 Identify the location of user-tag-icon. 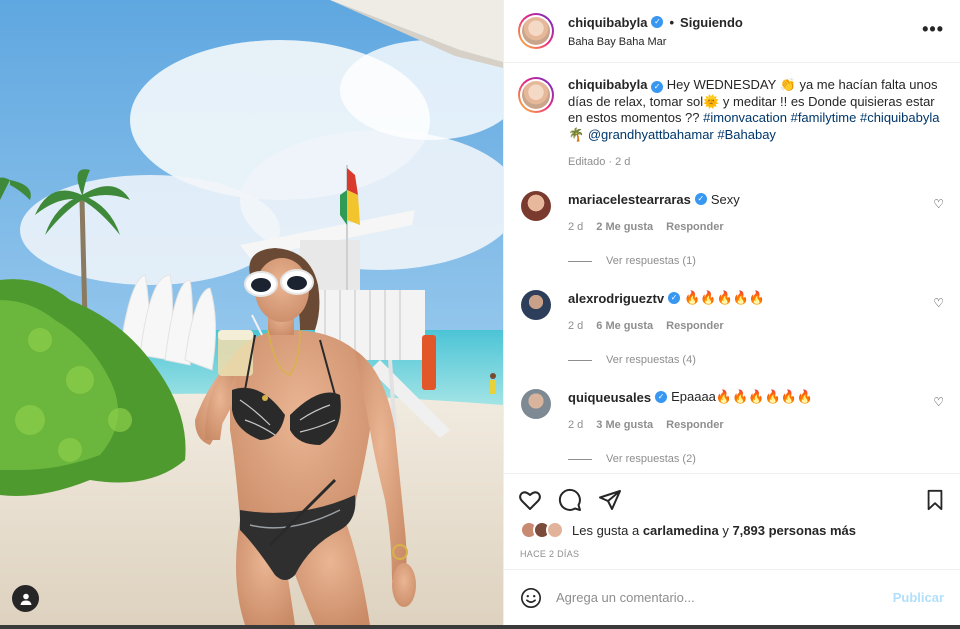
(25, 598).